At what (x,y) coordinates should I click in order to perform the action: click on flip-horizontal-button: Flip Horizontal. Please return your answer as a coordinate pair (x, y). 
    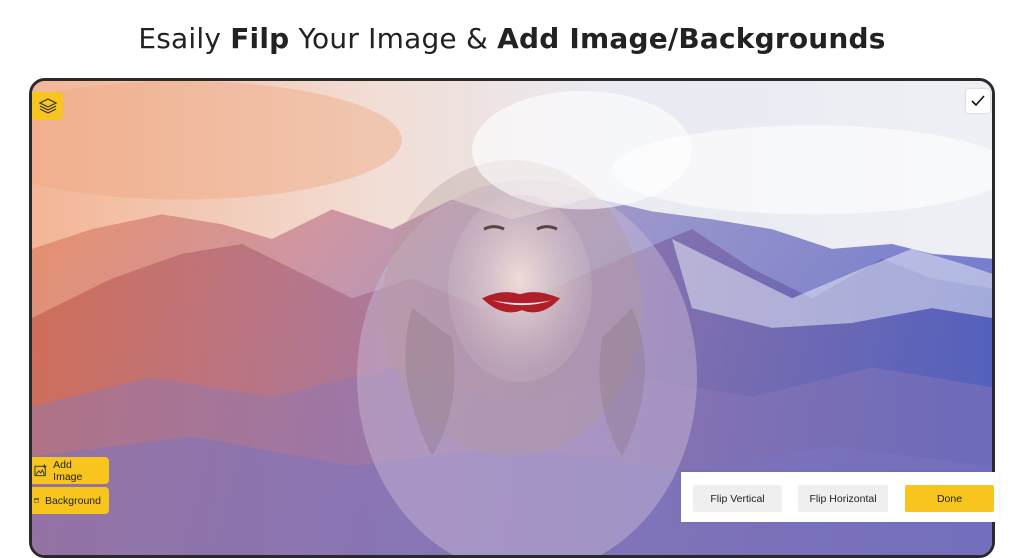
    Looking at the image, I should click on (843, 498).